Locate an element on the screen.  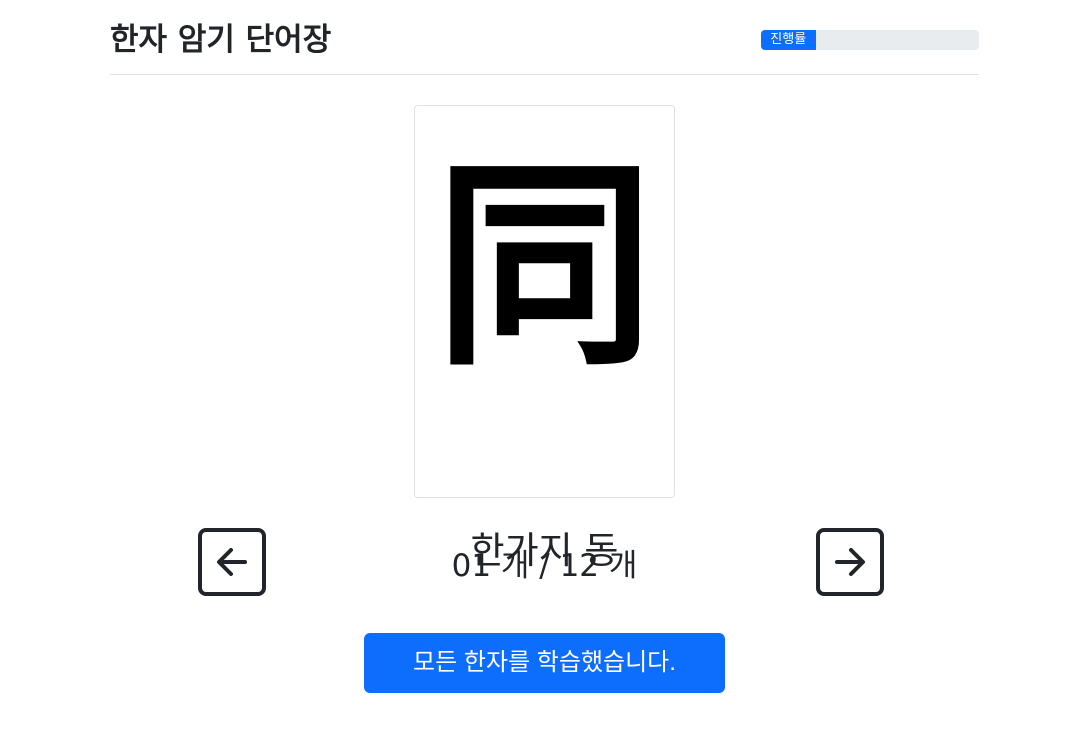
header: 한자 암기 단어장 진행률 is located at coordinates (544, 37).